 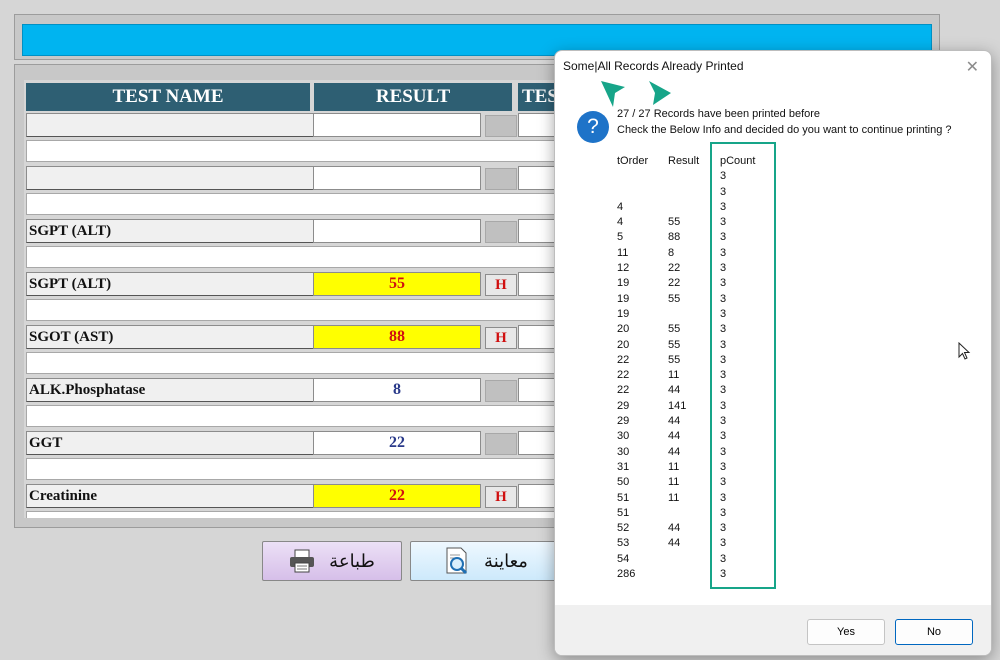 I want to click on yes-button: Yes, so click(x=846, y=632).